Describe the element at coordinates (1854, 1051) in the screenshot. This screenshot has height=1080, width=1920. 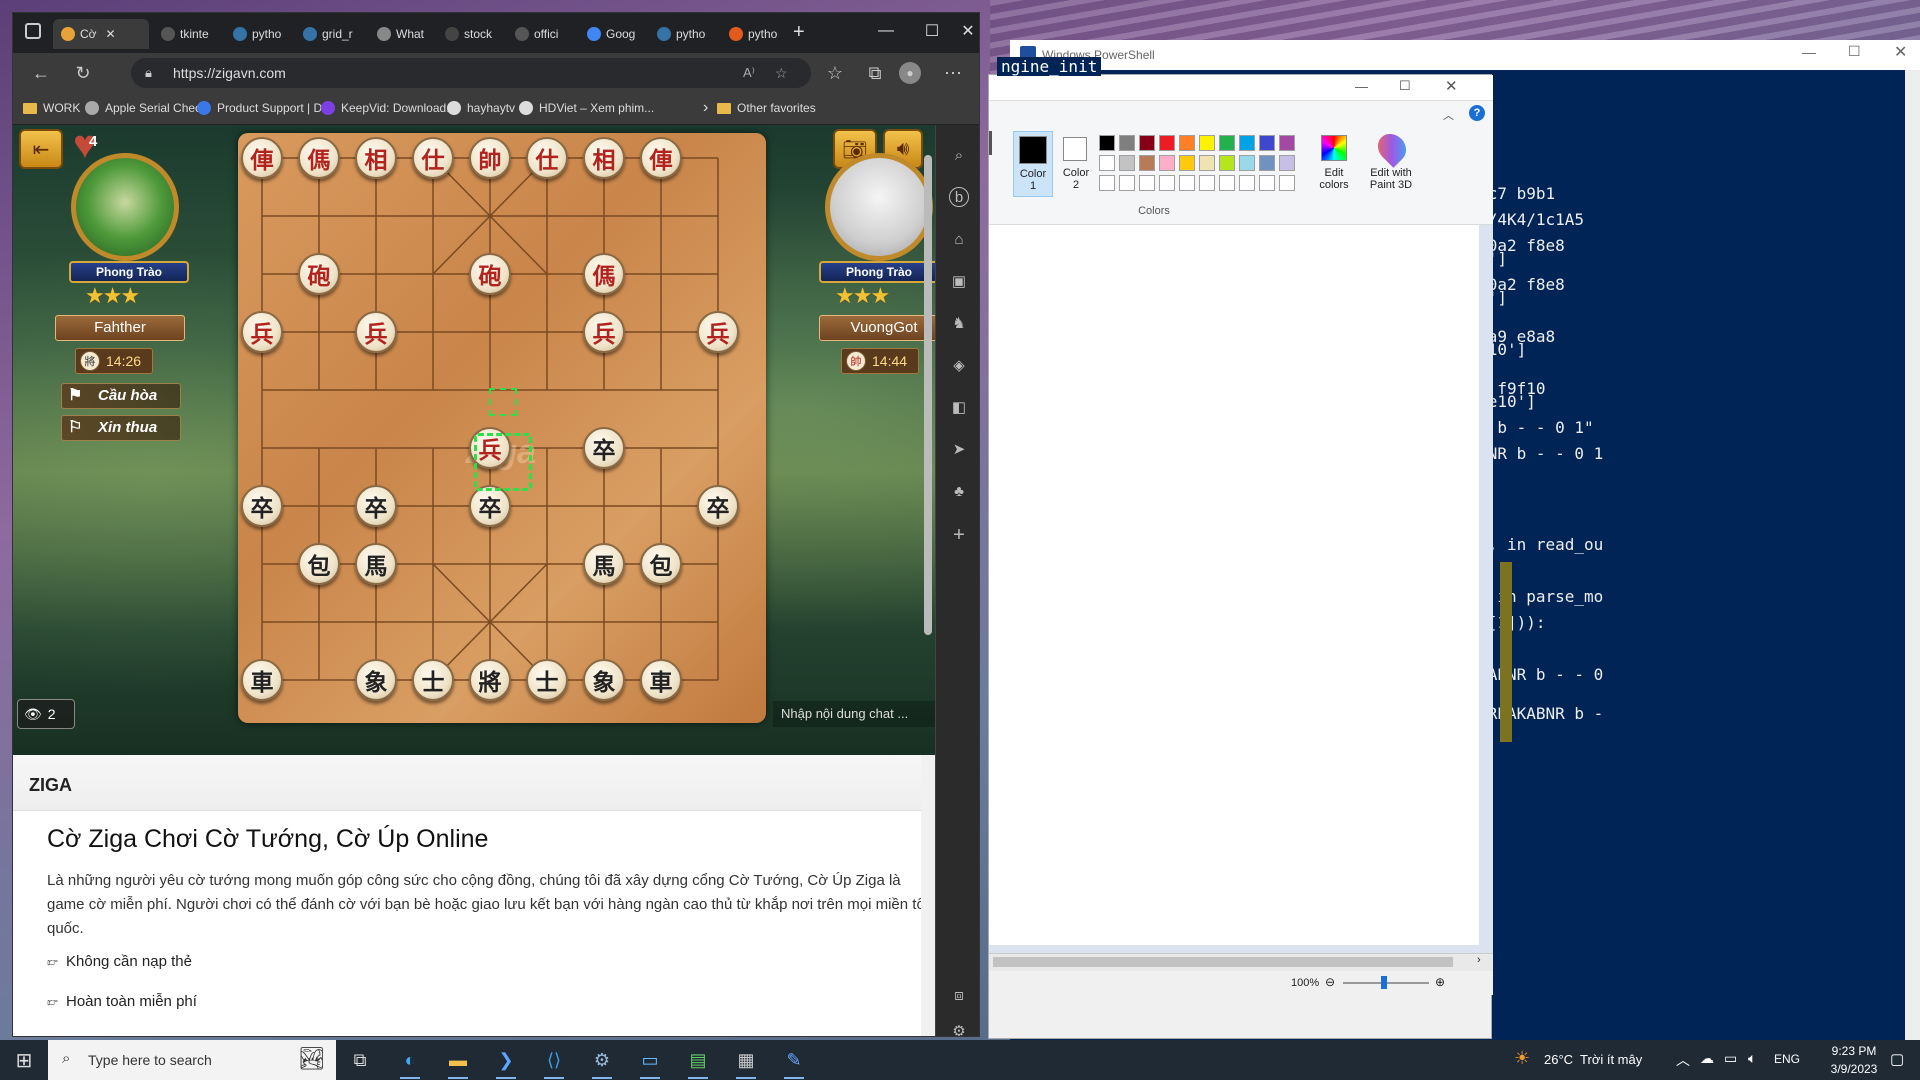
I see `clock-time: 9:23 PM` at that location.